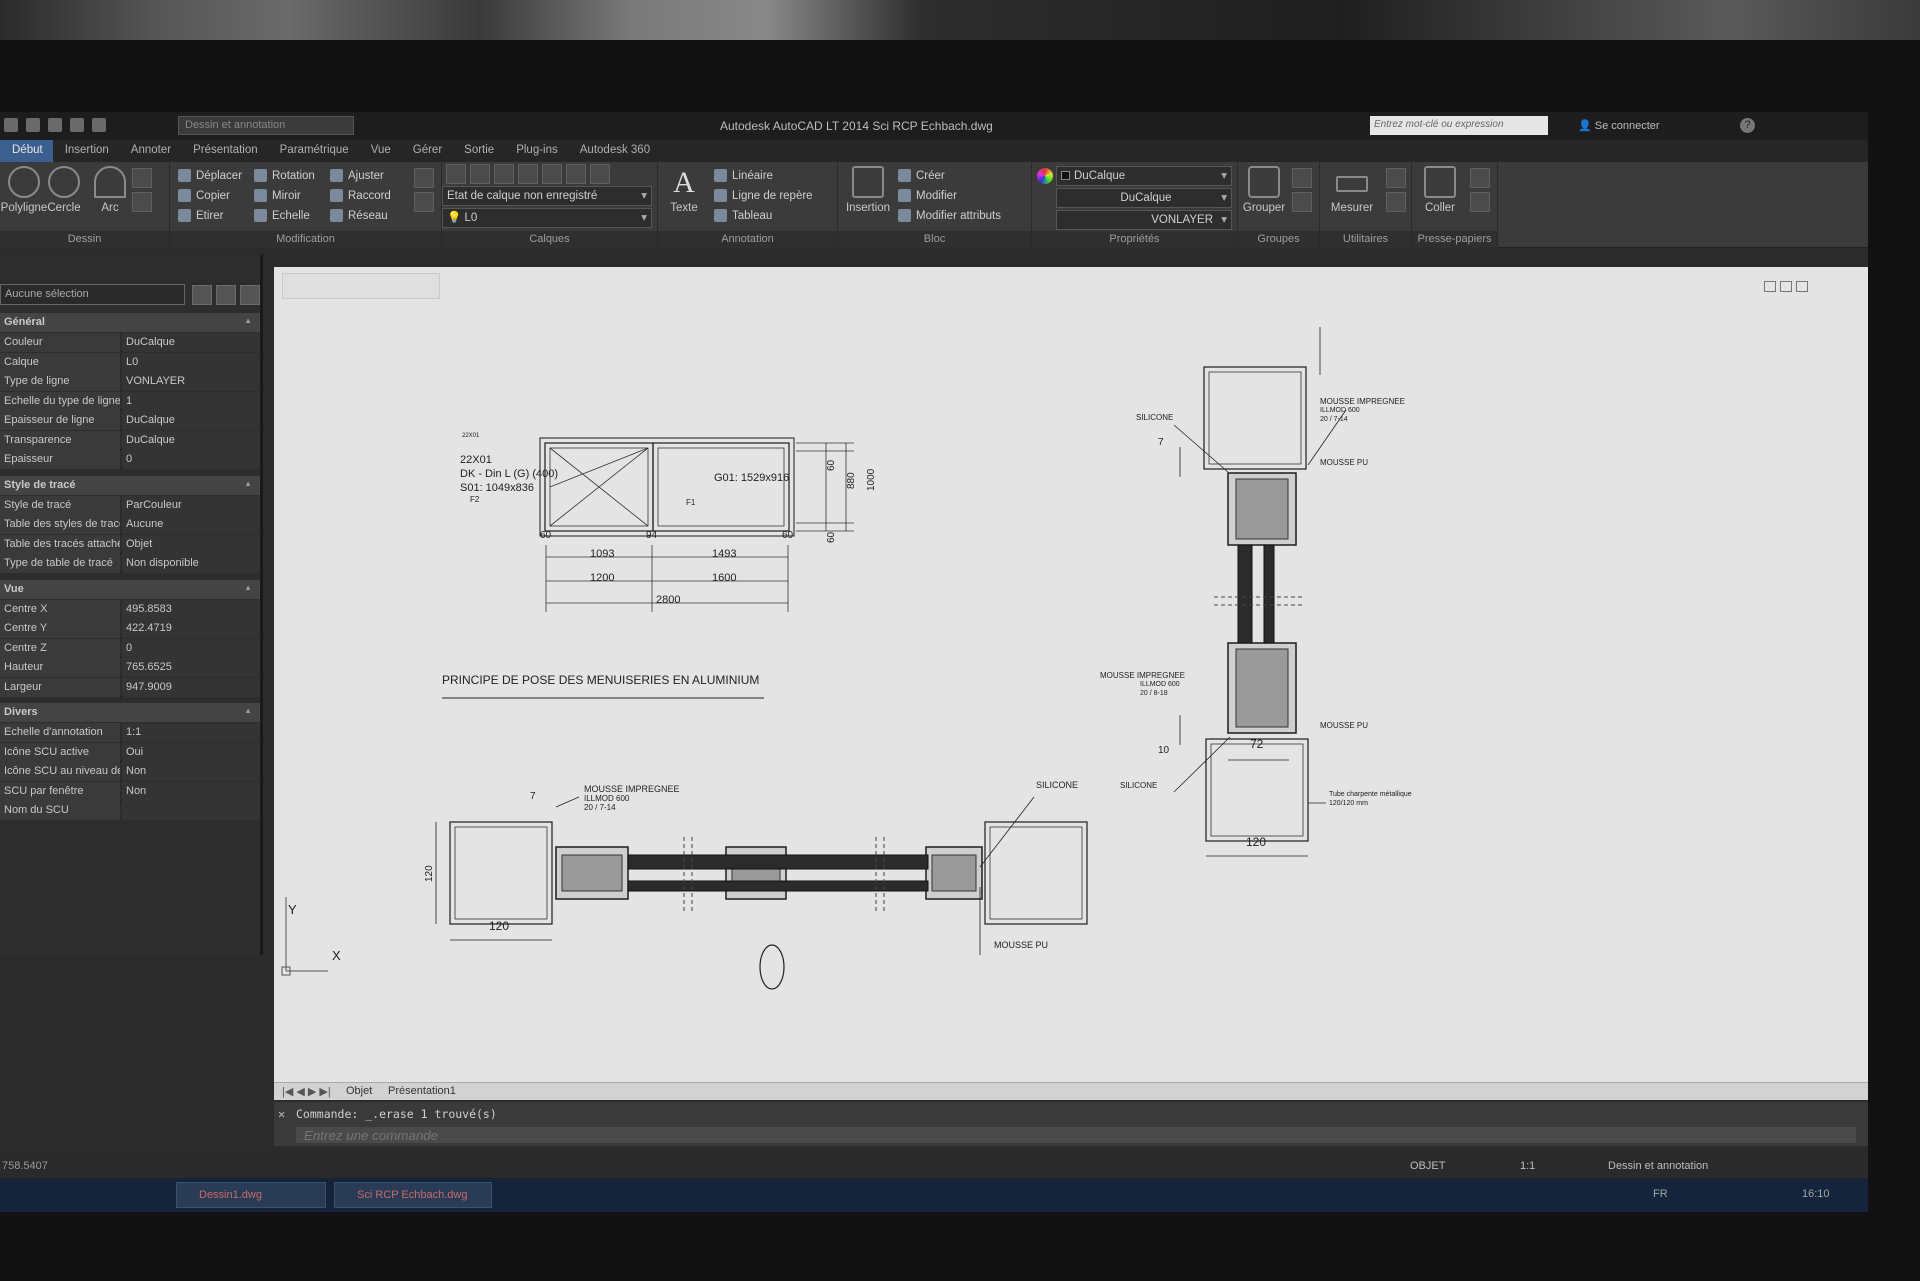 This screenshot has height=1281, width=1920. I want to click on paste-button: Coller, so click(1440, 190).